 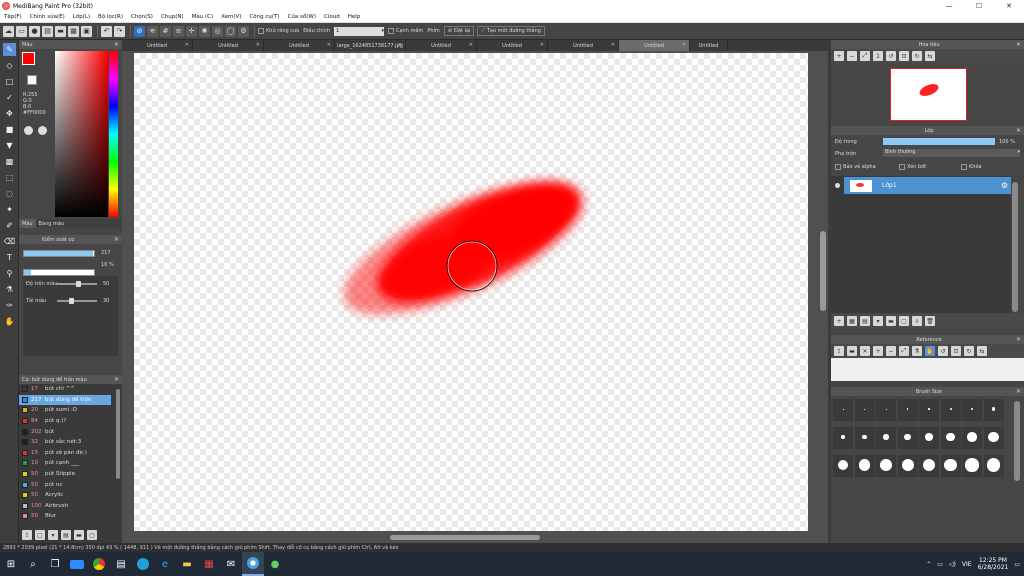 I want to click on chat-icon: ●, so click(x=34, y=31).